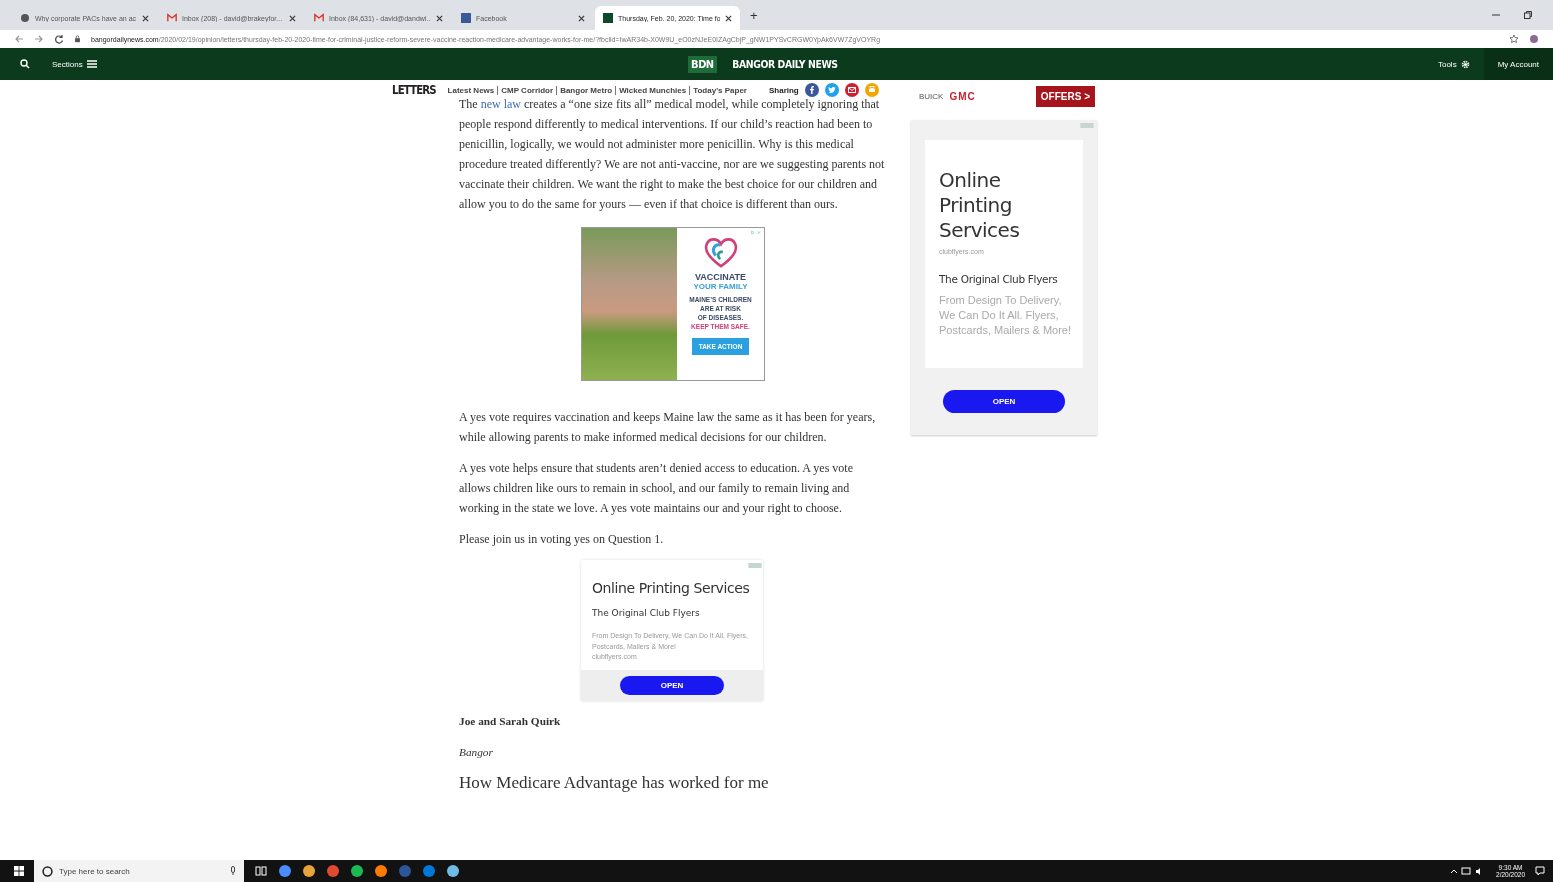  I want to click on new-tab-button: +, so click(754, 15).